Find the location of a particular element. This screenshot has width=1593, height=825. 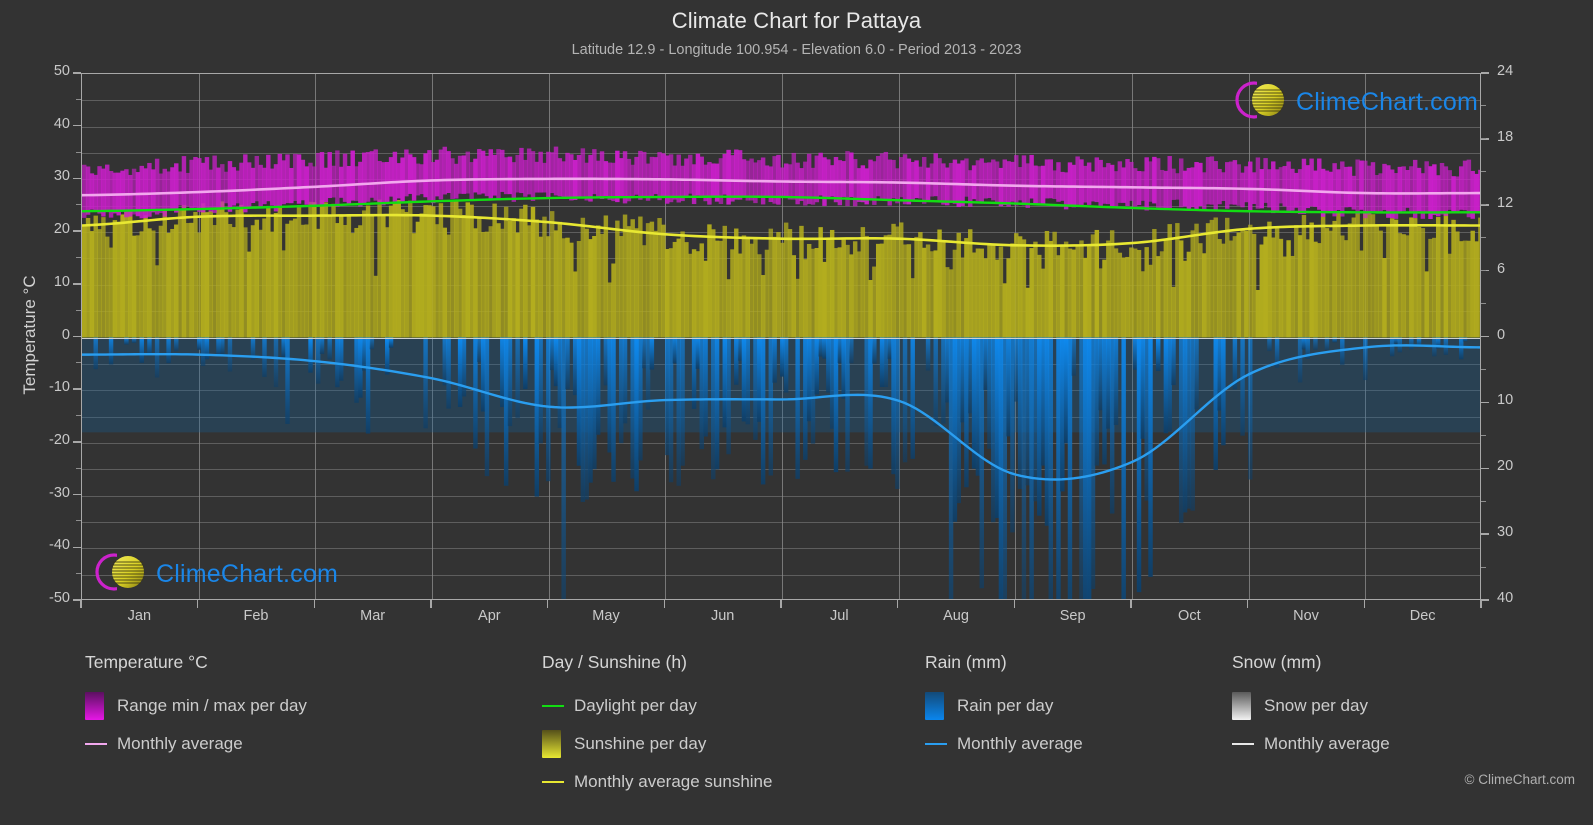

y-axis-tick-label-left: 30 is located at coordinates (61, 176).